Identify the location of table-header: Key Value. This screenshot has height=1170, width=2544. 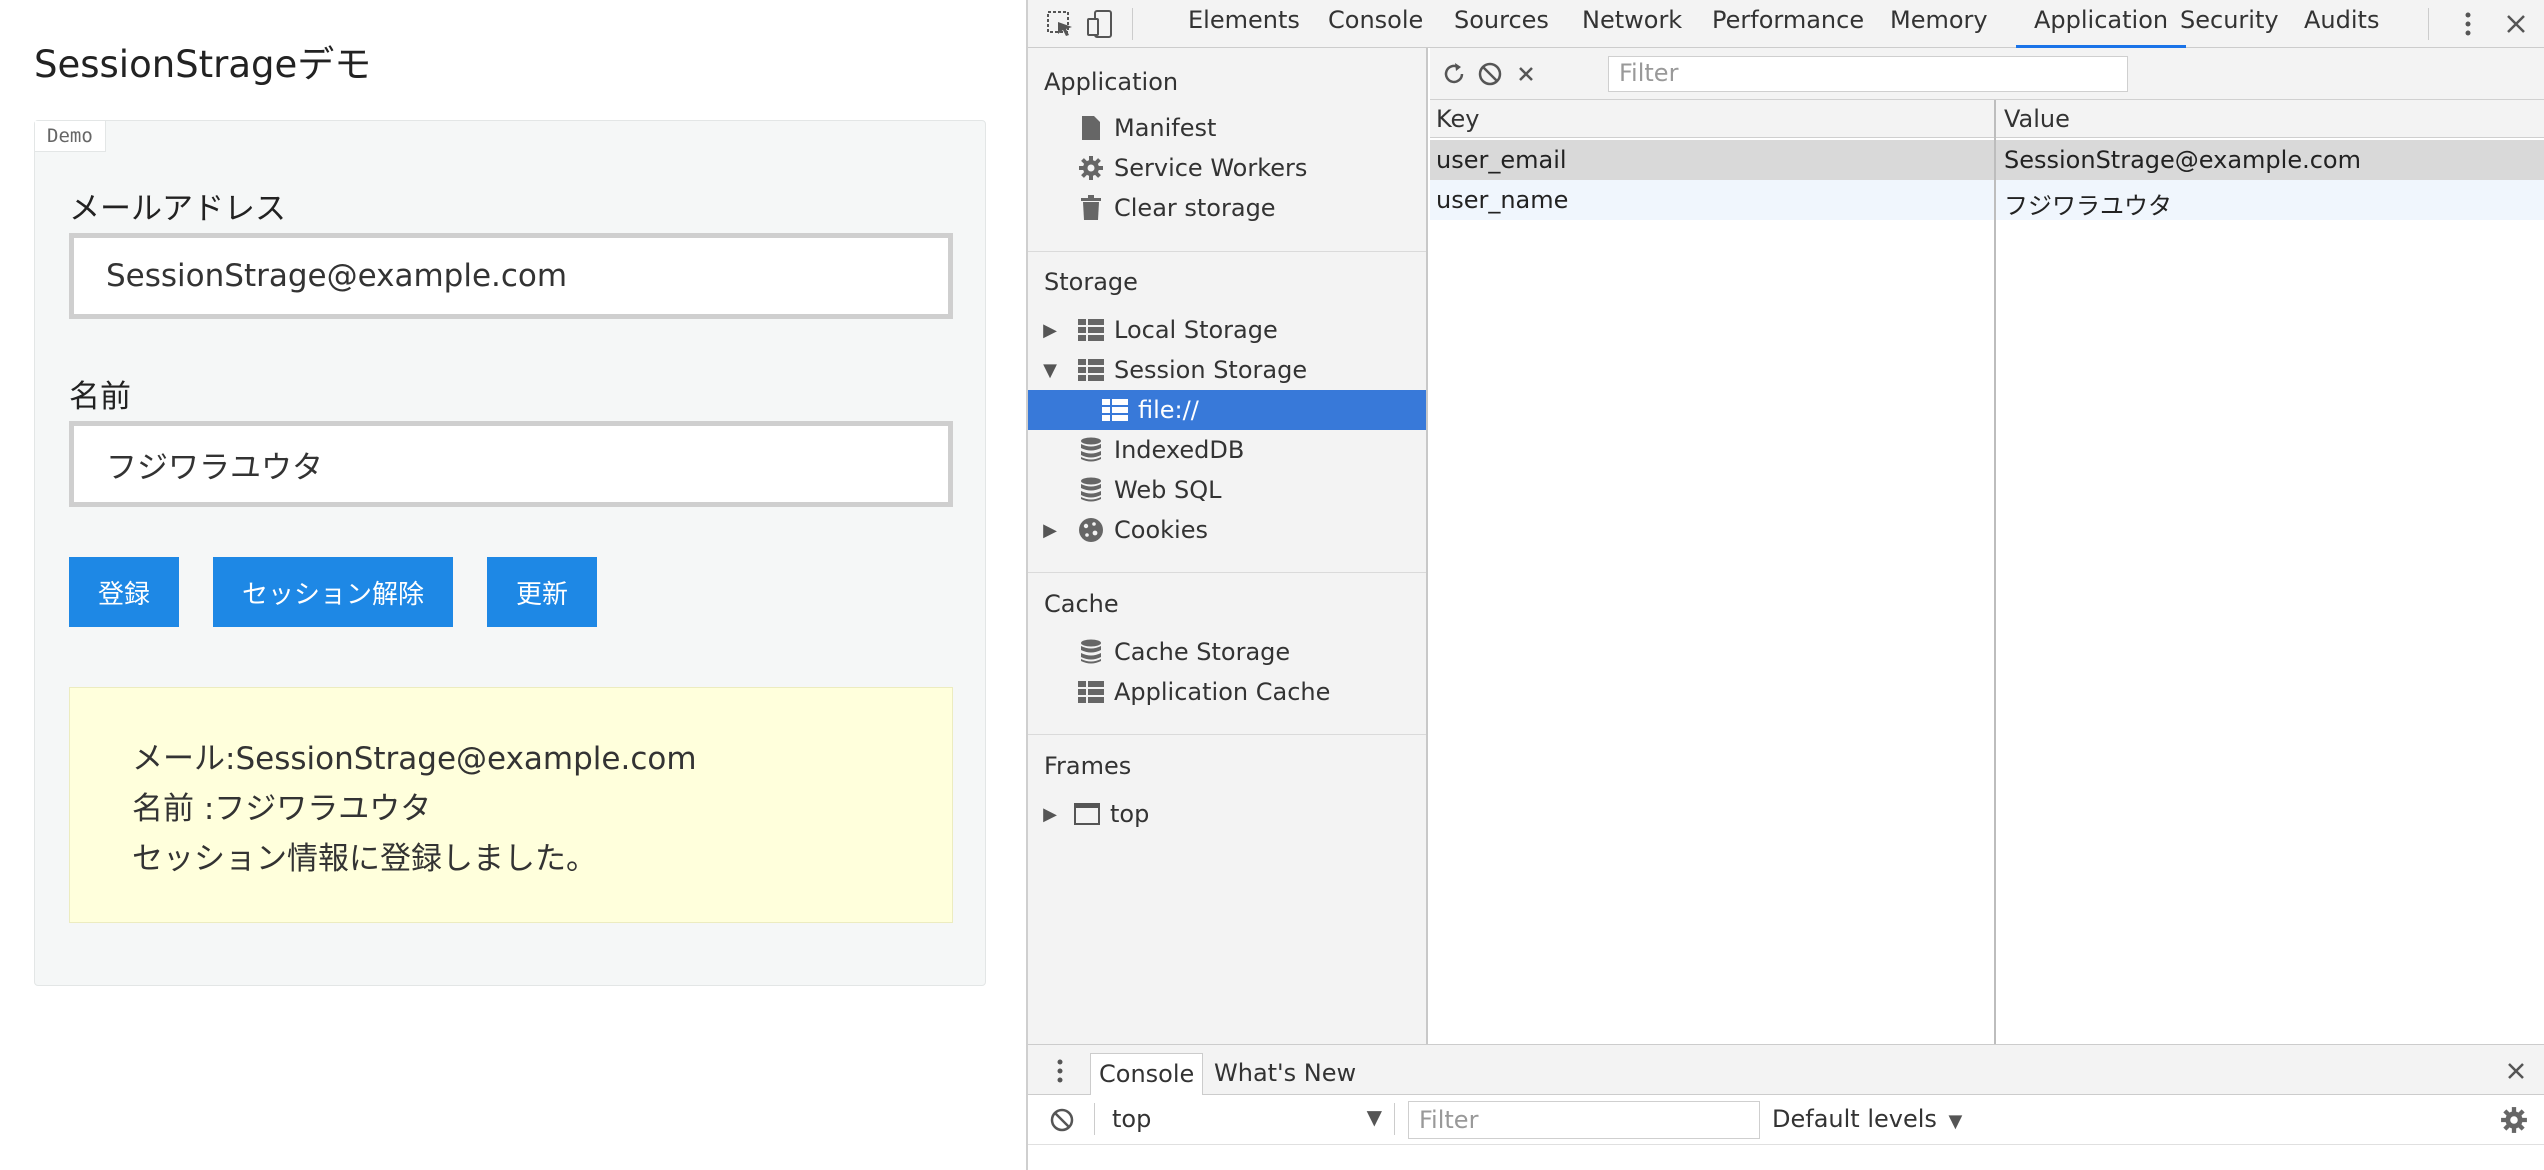
(1987, 119).